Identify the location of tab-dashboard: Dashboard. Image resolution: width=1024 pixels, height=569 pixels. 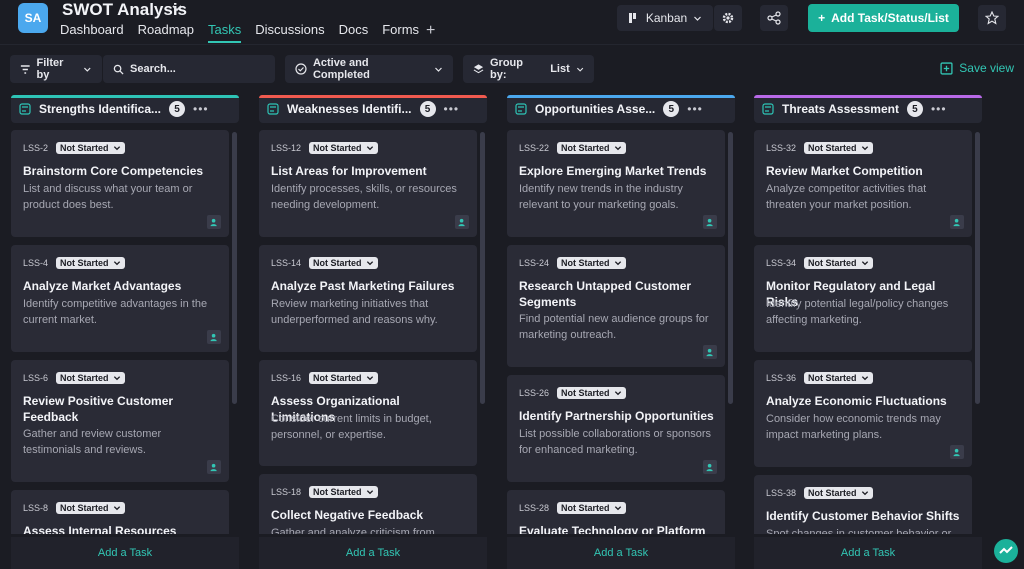
(92, 32).